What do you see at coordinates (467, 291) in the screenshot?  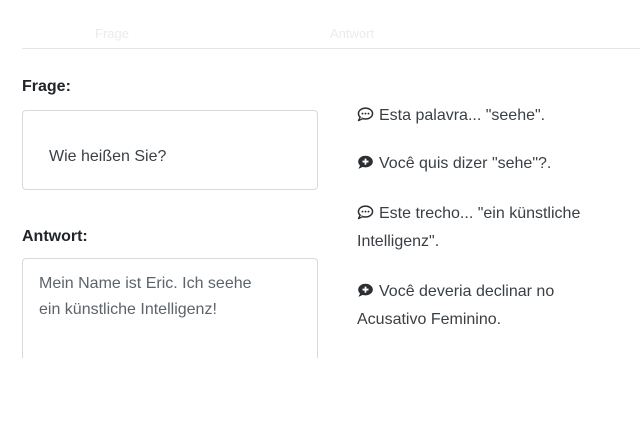 I see `feedback-text: Você deveria declinar no` at bounding box center [467, 291].